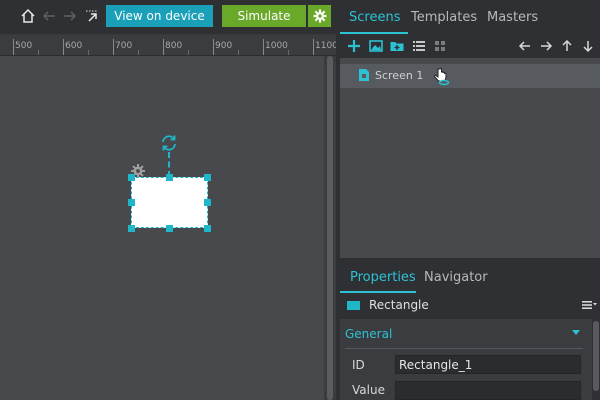 The width and height of the screenshot is (600, 400). What do you see at coordinates (131, 177) in the screenshot?
I see `resize-handle-top-left` at bounding box center [131, 177].